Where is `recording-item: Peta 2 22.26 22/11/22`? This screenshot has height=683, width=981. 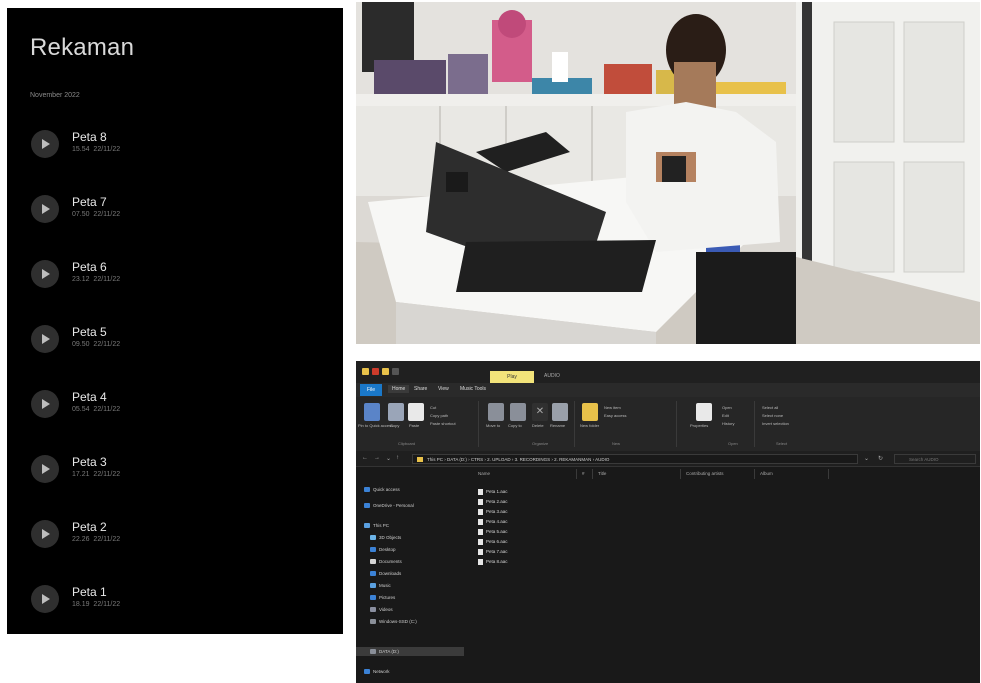 recording-item: Peta 2 22.26 22/11/22 is located at coordinates (176, 536).